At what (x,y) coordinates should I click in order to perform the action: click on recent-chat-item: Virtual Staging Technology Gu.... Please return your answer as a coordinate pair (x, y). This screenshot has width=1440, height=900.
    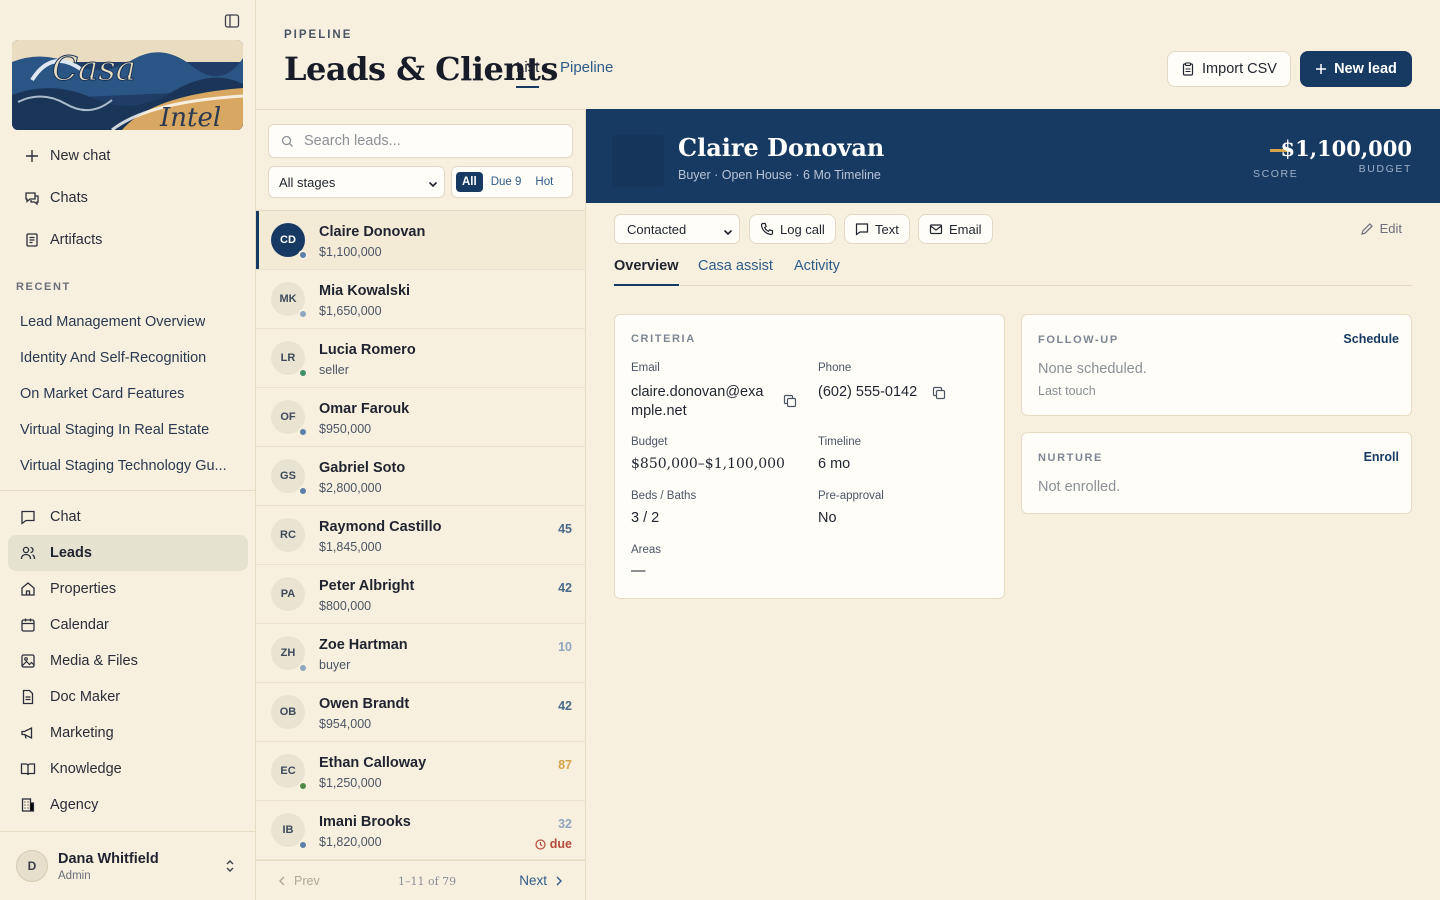
    Looking at the image, I should click on (128, 466).